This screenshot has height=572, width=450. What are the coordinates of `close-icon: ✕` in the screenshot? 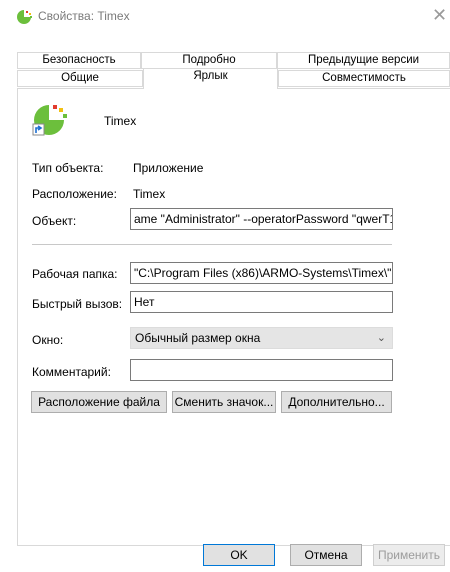 It's located at (439, 15).